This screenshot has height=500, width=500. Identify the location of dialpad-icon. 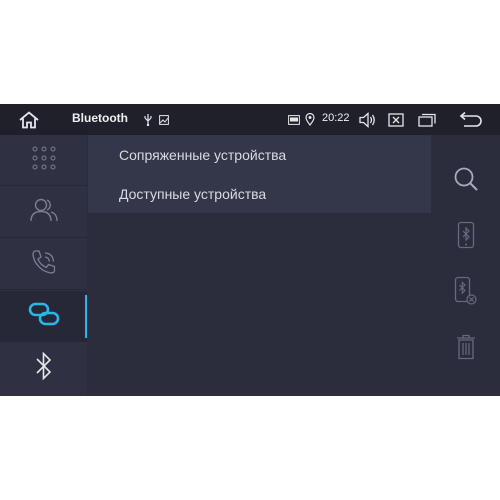
(44, 160).